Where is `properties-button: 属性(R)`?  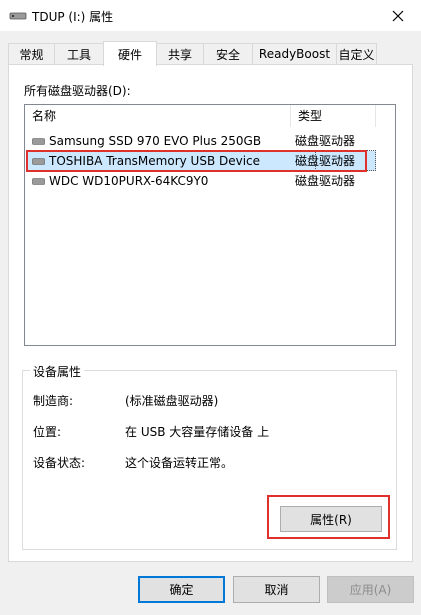 properties-button: 属性(R) is located at coordinates (331, 519).